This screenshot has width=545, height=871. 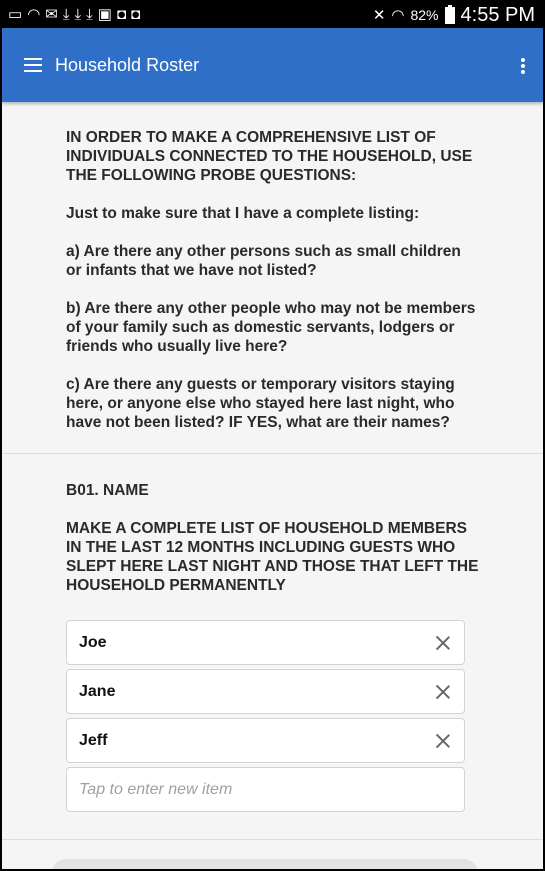 What do you see at coordinates (265, 789) in the screenshot?
I see `new-item-input` at bounding box center [265, 789].